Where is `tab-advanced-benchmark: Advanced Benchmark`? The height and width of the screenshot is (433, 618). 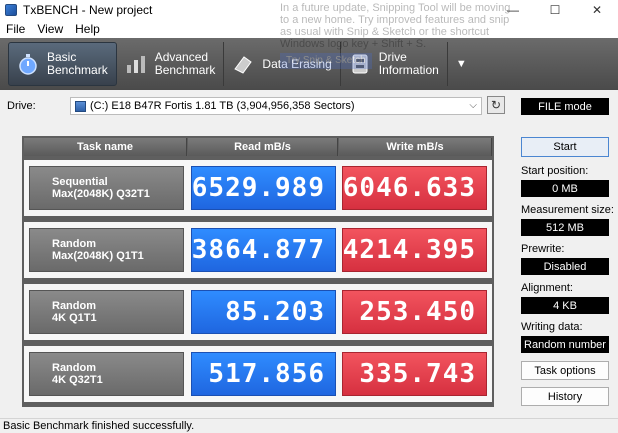
tab-advanced-benchmark: Advanced Benchmark is located at coordinates (171, 64).